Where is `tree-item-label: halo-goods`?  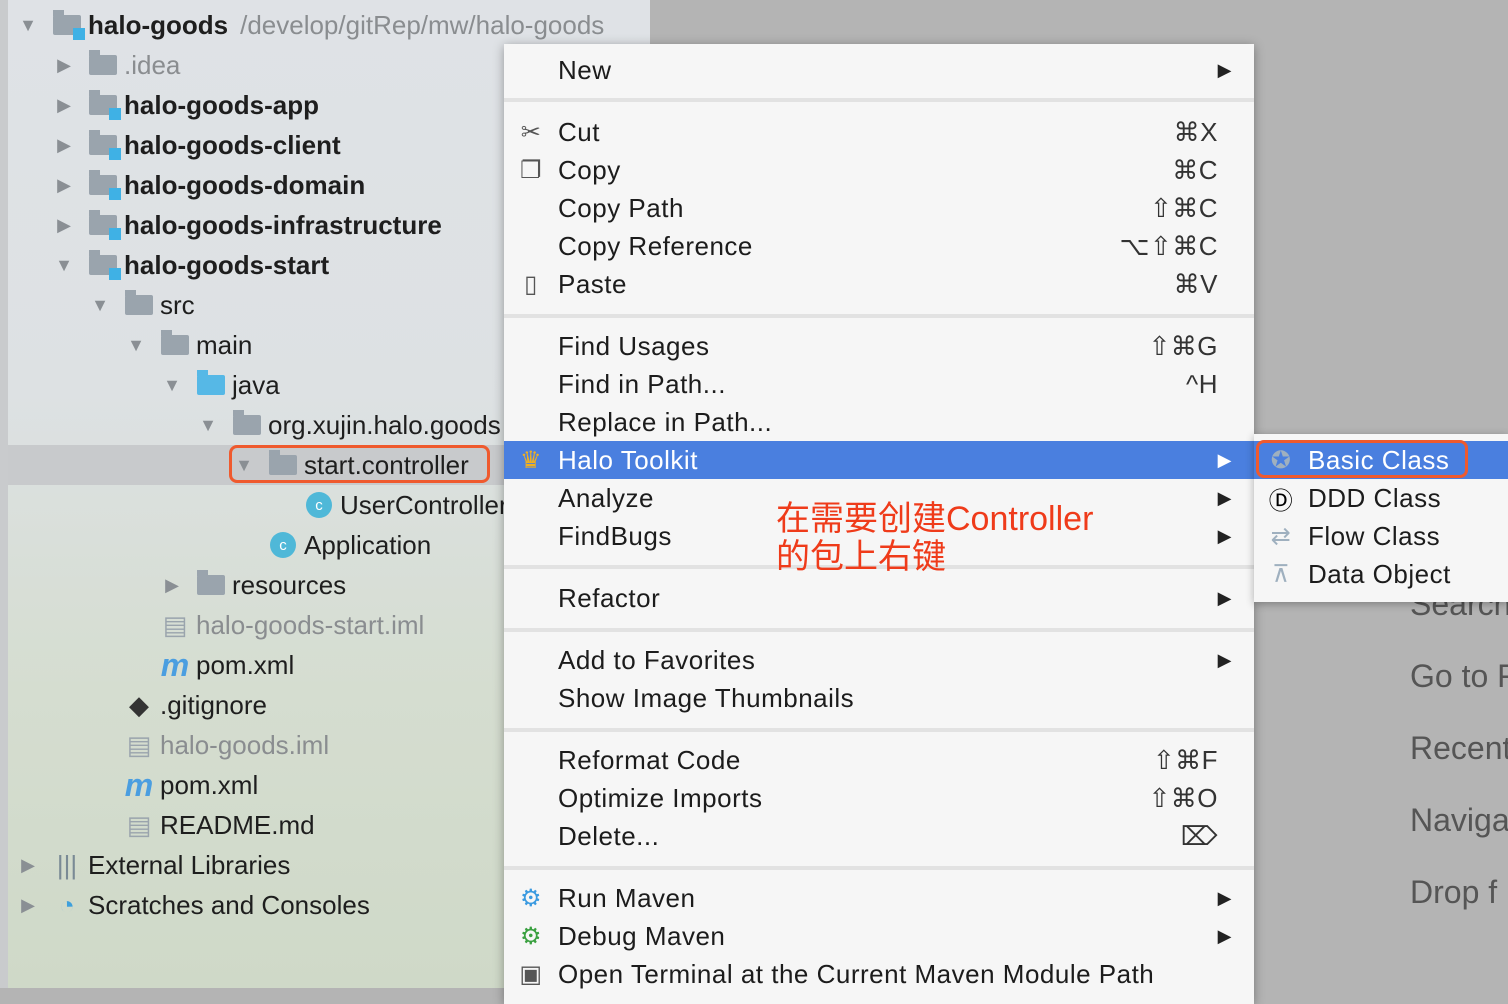 tree-item-label: halo-goods is located at coordinates (158, 24).